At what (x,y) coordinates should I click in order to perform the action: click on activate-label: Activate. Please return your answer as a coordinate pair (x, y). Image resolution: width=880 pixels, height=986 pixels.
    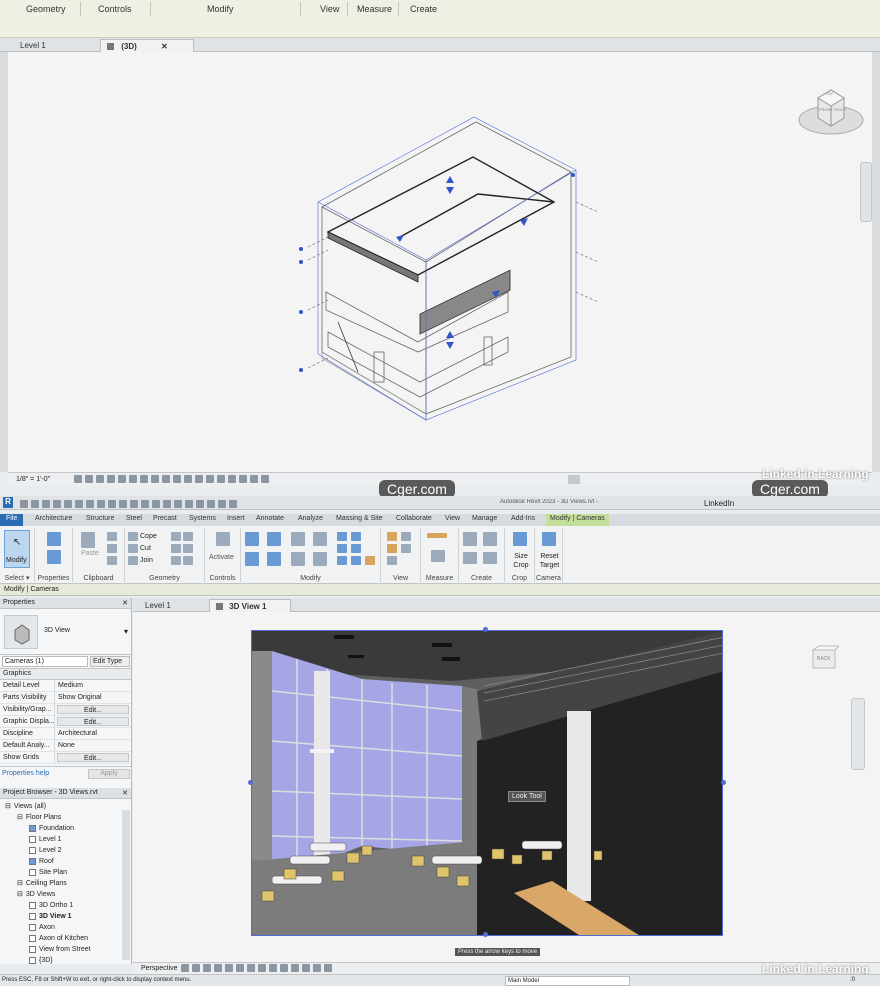
    Looking at the image, I should click on (221, 557).